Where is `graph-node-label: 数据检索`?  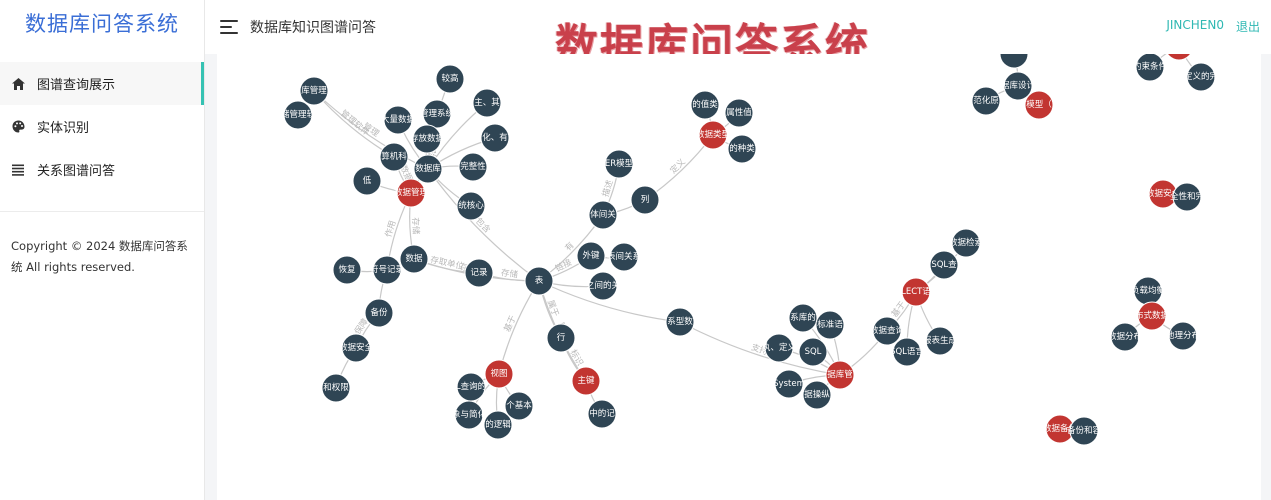 graph-node-label: 数据检索 is located at coordinates (966, 242).